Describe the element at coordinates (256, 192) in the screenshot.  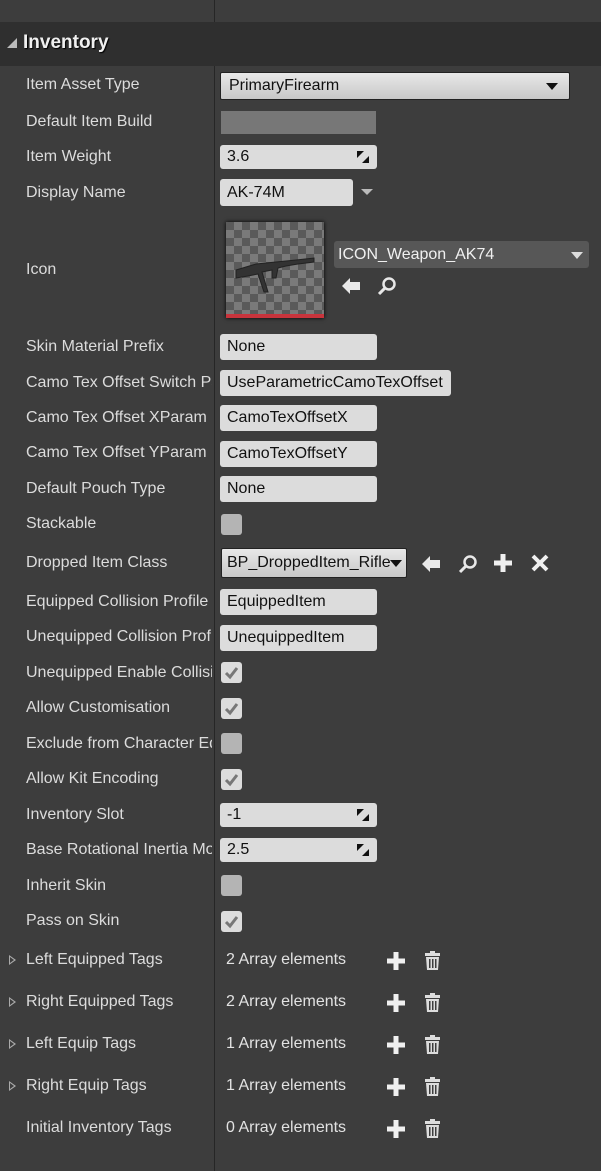
I see `display-name-value: AK-74M` at that location.